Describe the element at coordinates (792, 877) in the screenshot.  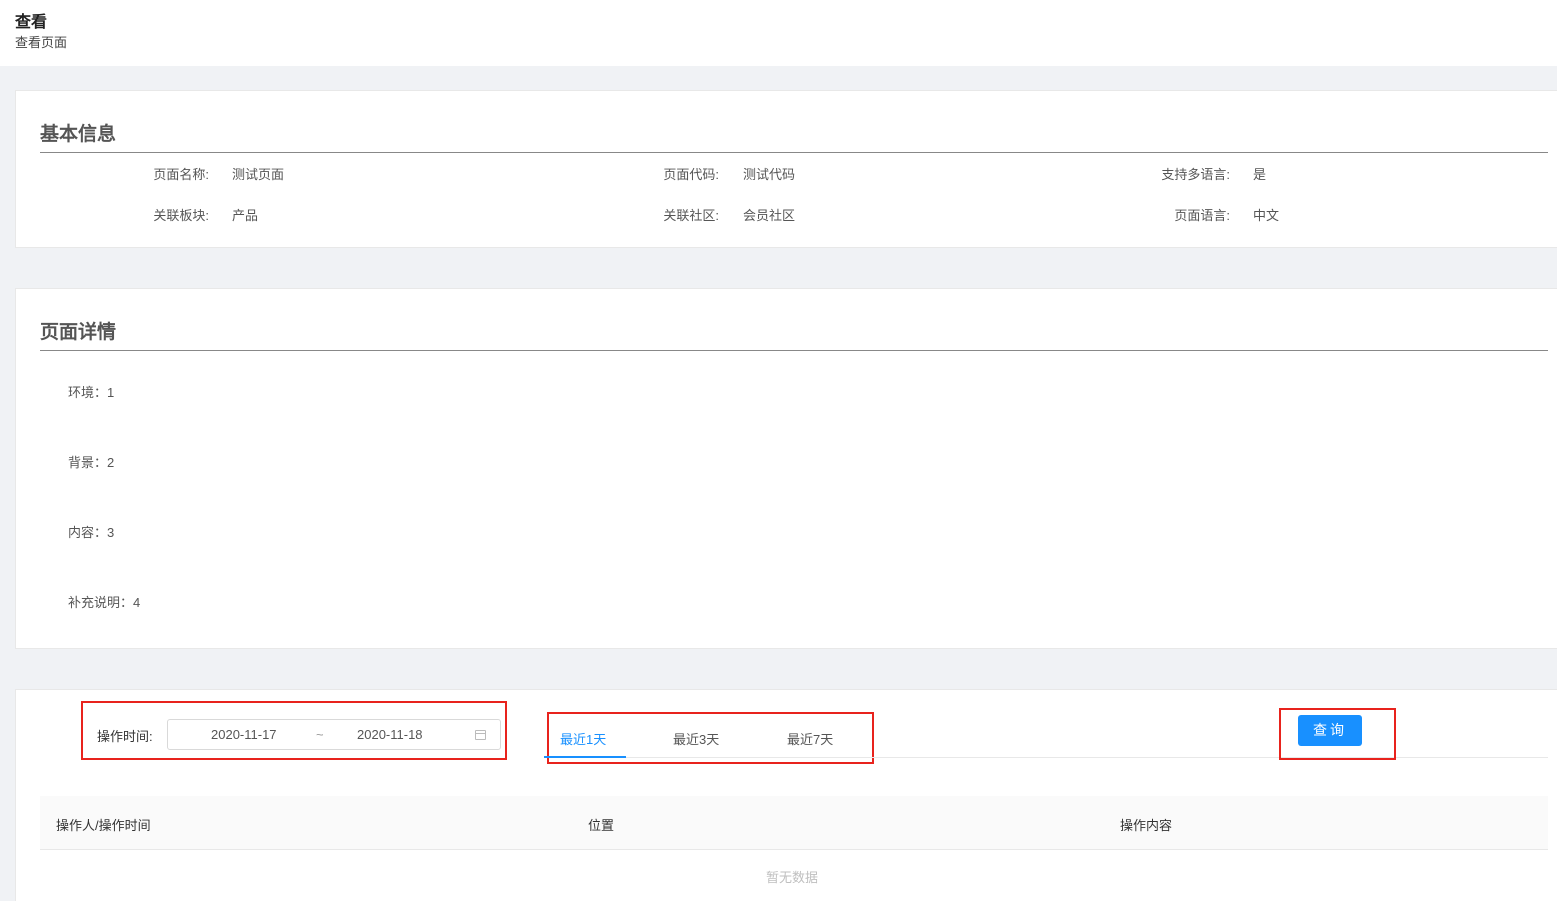
I see `empty-state-text: 暂无数据` at that location.